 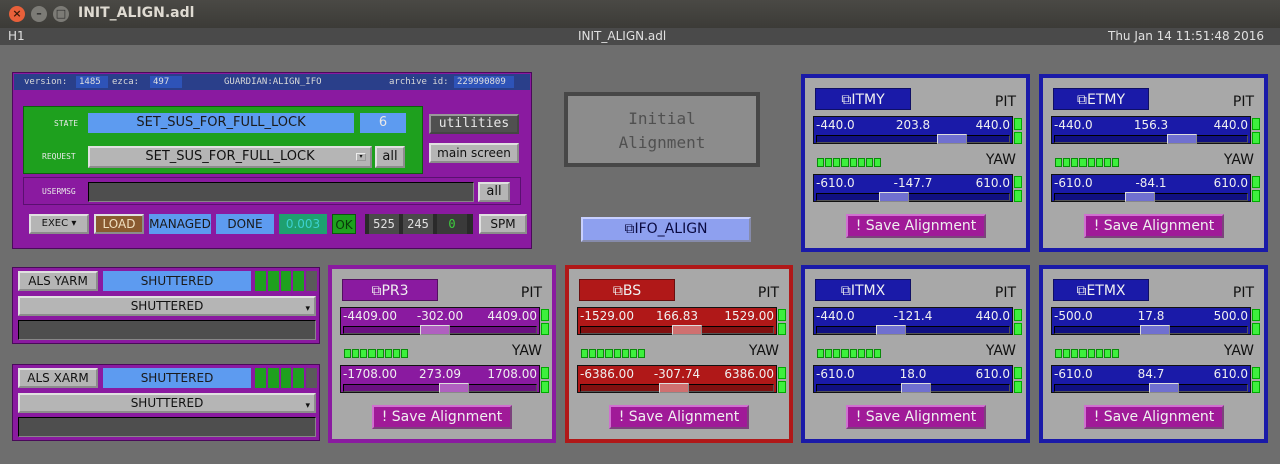 I want to click on site-label: H1, so click(x=16, y=36).